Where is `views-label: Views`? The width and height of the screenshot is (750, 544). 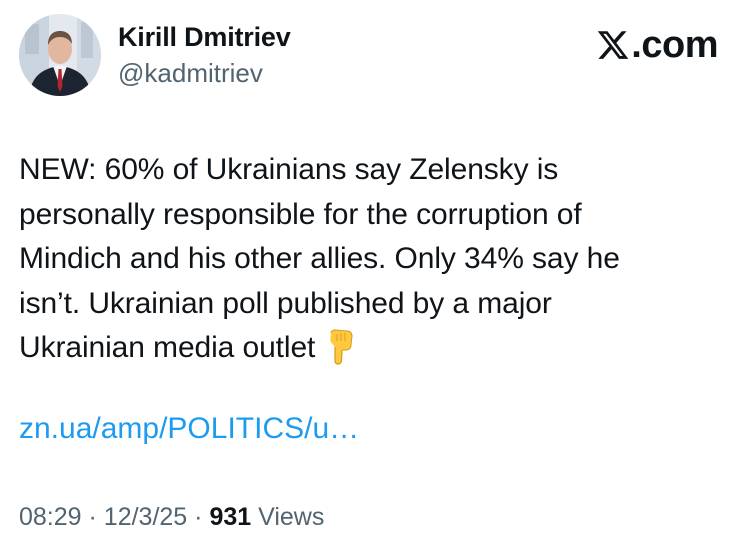 views-label: Views is located at coordinates (291, 517).